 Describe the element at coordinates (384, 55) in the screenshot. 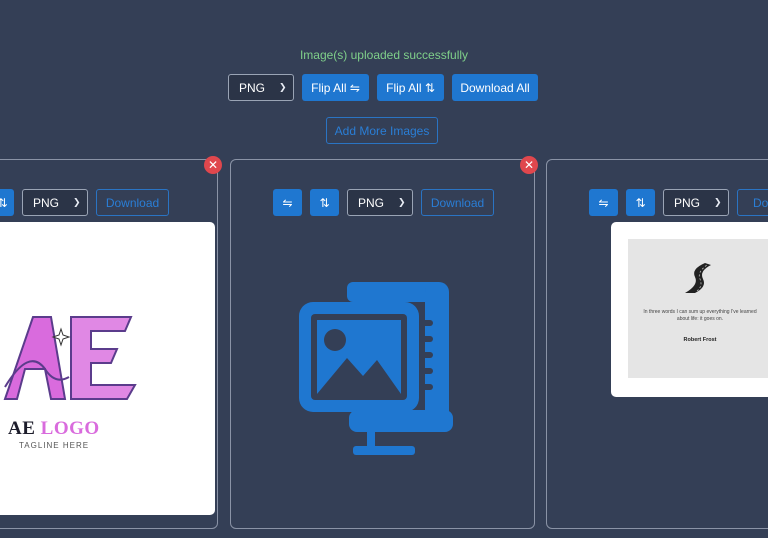

I see `upload-status: Image(s) uploaded successfully` at that location.